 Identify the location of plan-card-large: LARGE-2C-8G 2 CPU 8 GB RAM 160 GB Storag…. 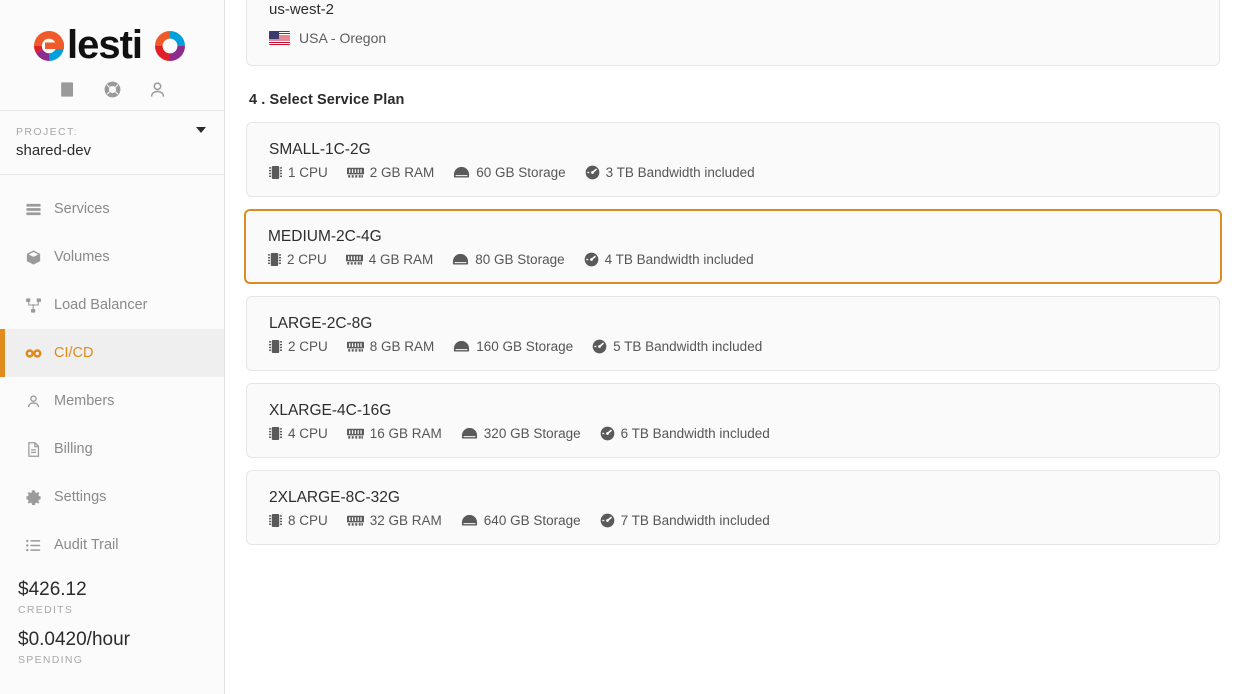
(733, 333).